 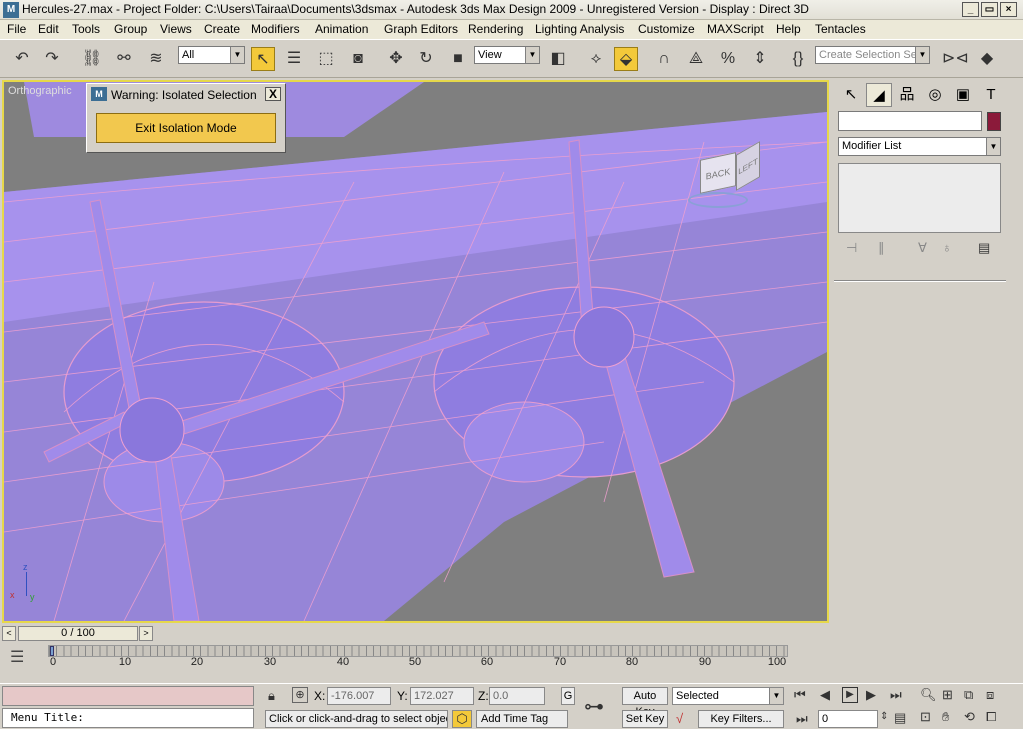 I want to click on show-end-result-icon: ∥, so click(x=881, y=248).